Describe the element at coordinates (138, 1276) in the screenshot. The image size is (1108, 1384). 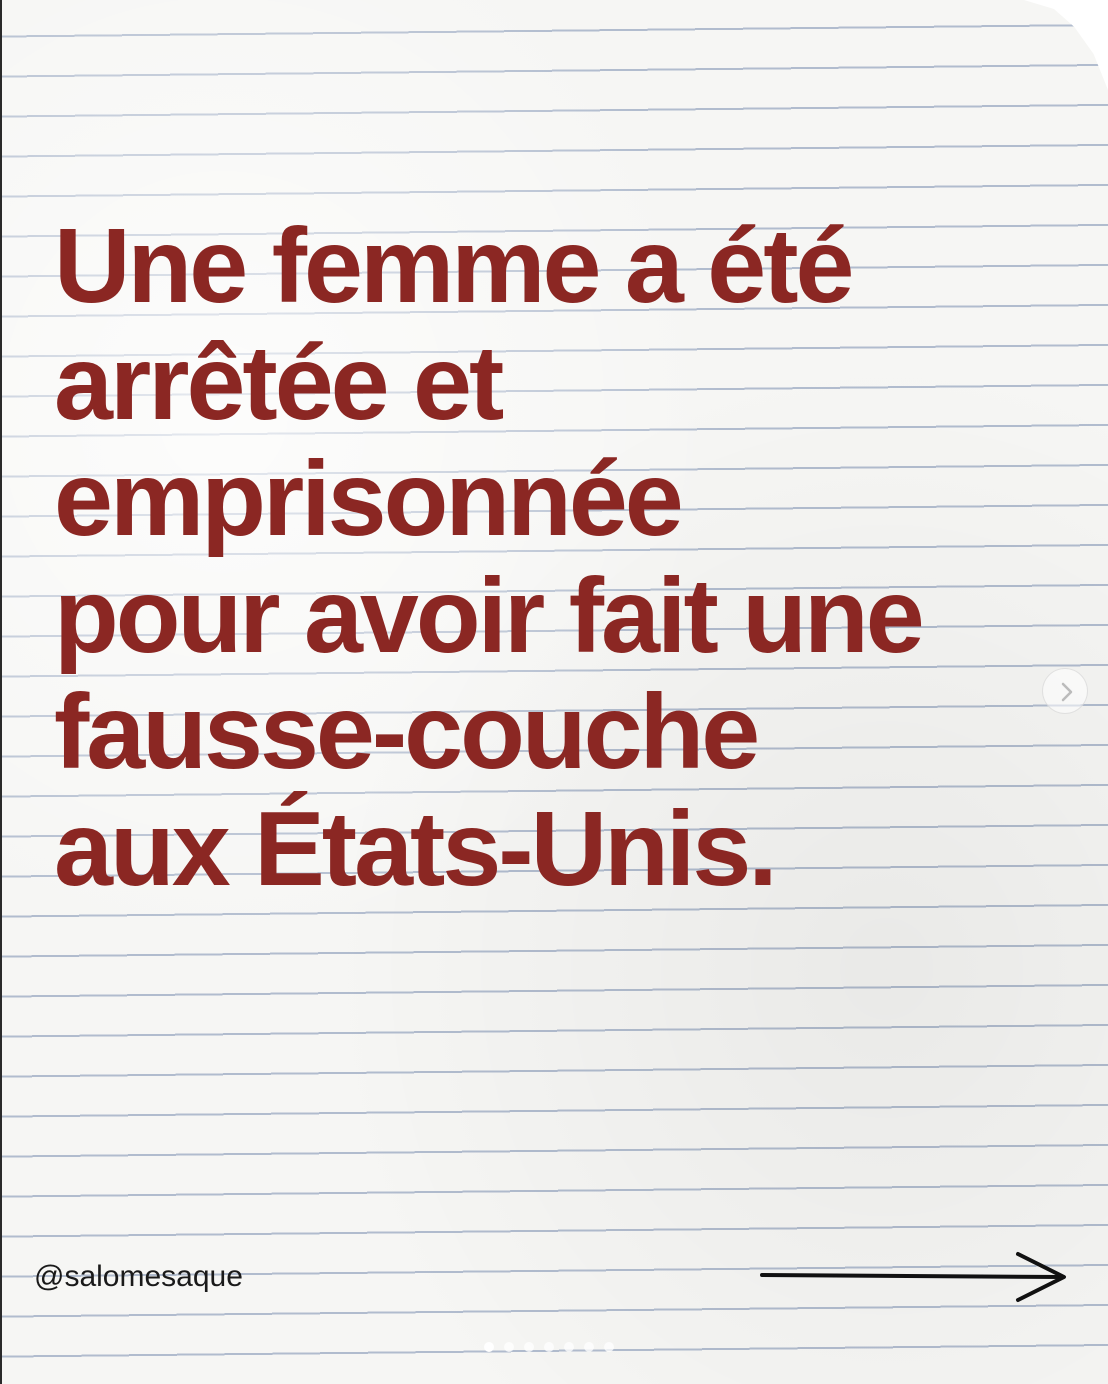
I see `author-handle: @salomesaque` at that location.